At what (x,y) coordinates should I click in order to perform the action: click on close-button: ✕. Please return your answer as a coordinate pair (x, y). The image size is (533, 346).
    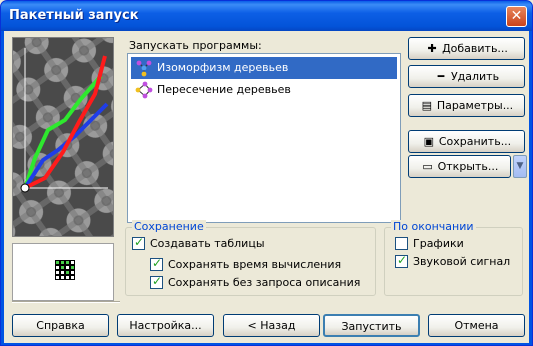
    Looking at the image, I should click on (516, 16).